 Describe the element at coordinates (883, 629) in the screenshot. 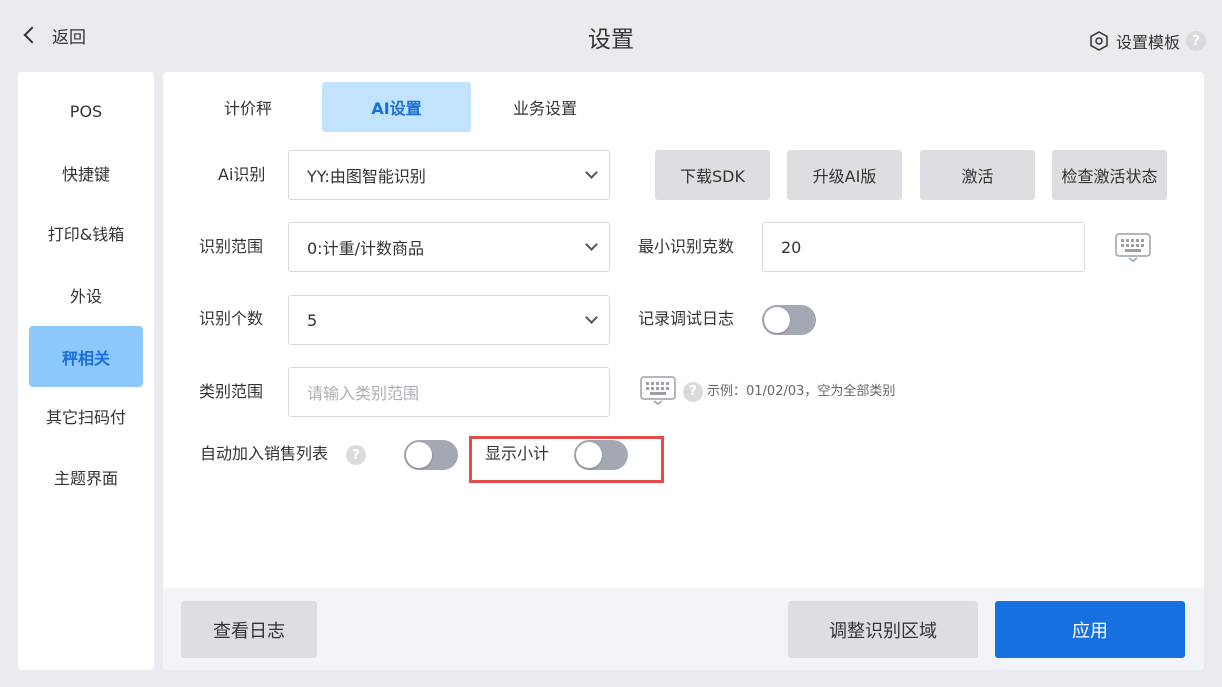

I see `adjust-region-button: 调整识别区域` at that location.